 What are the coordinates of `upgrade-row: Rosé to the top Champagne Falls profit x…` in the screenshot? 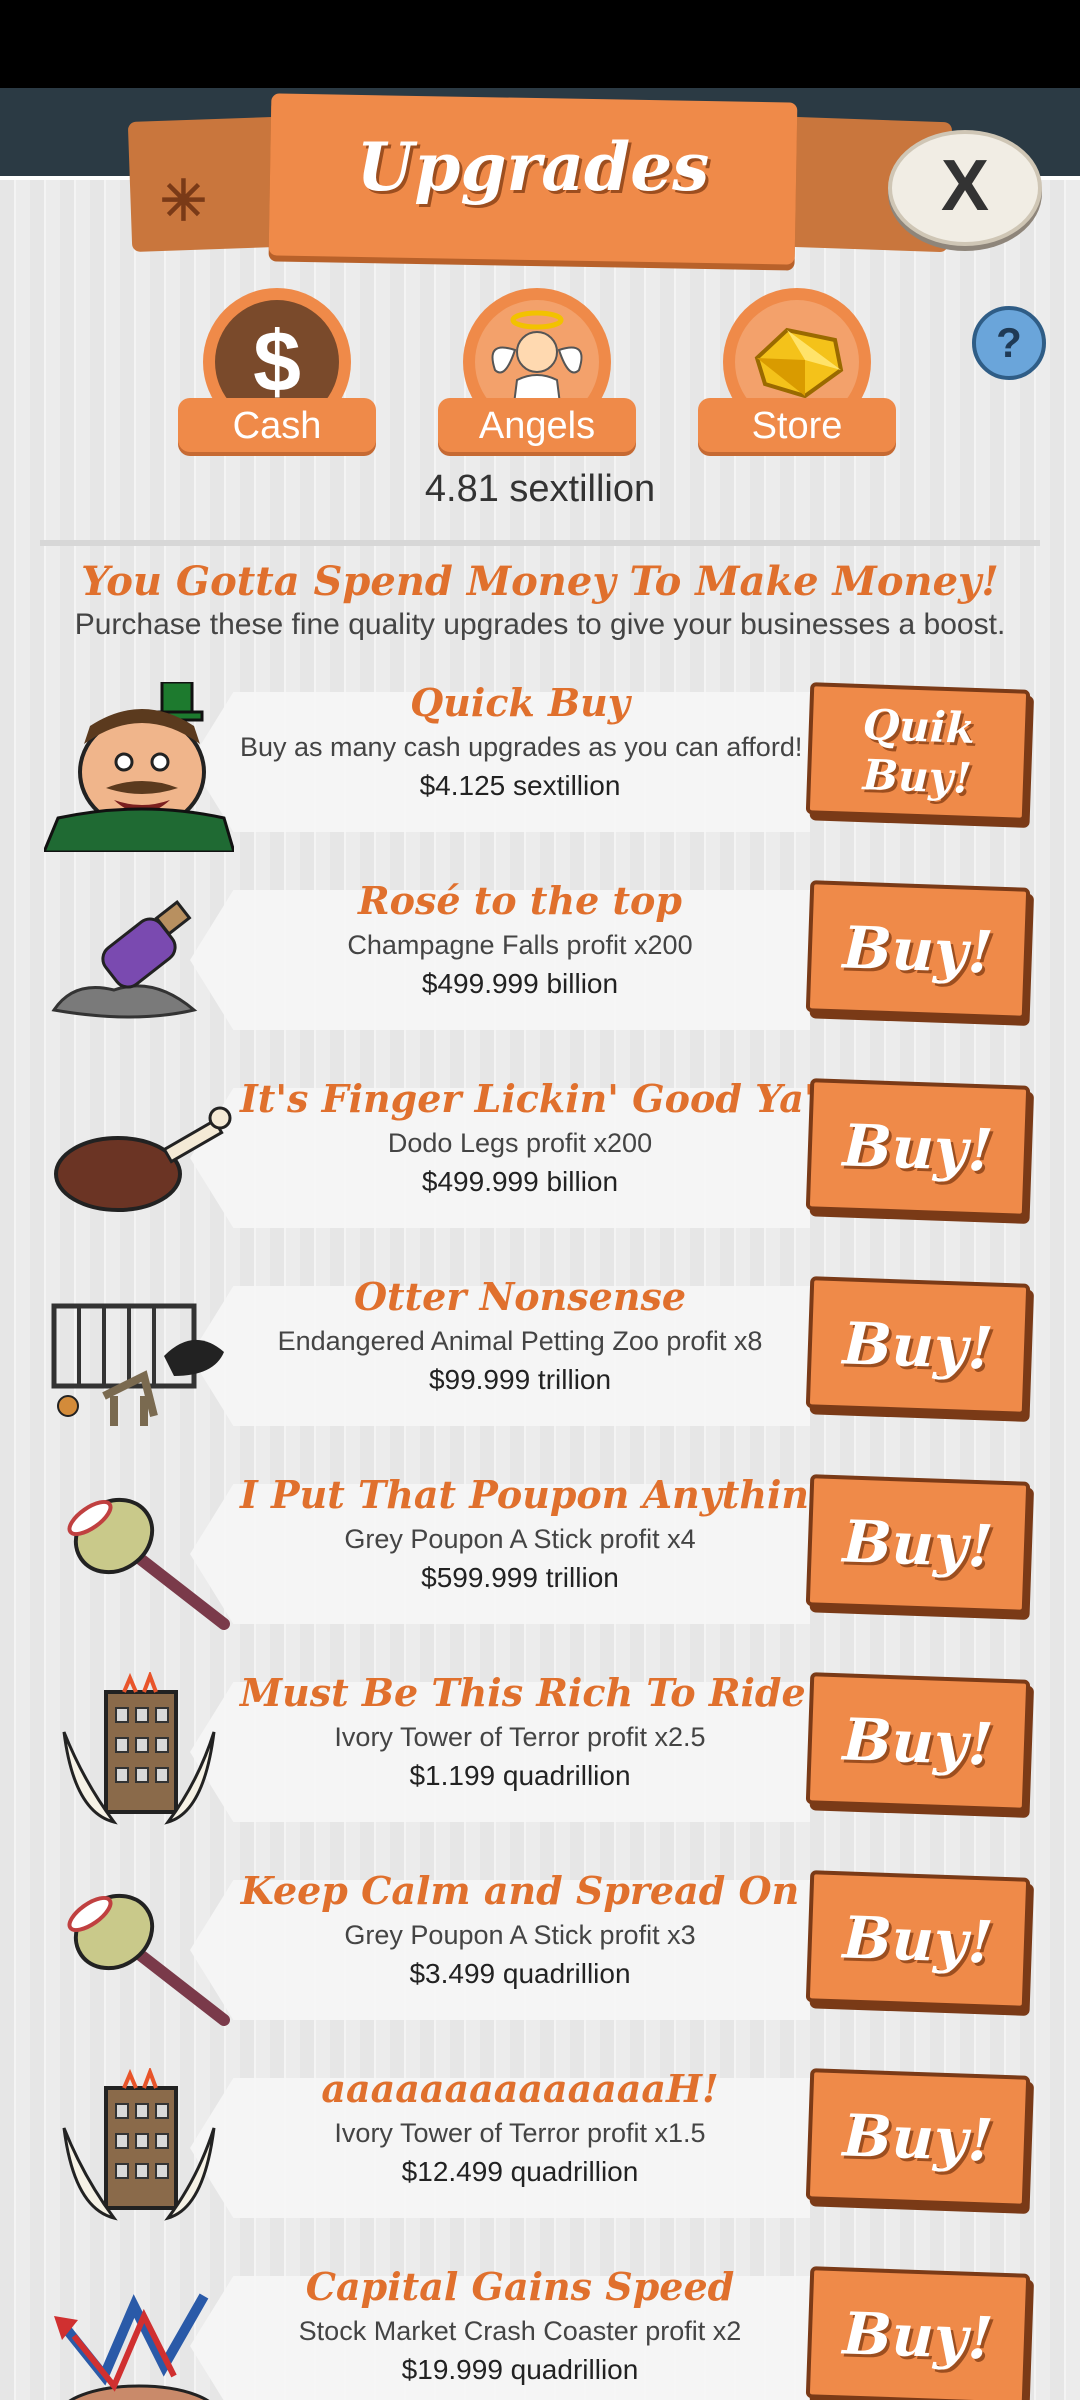 It's located at (540, 961).